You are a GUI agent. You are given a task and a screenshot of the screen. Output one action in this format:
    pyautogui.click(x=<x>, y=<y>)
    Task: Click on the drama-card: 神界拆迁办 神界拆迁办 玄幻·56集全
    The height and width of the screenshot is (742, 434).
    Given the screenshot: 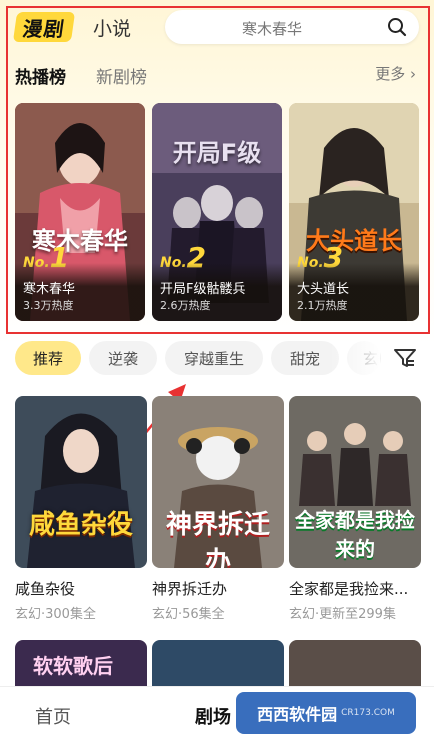 What is the action you would take?
    pyautogui.click(x=218, y=509)
    